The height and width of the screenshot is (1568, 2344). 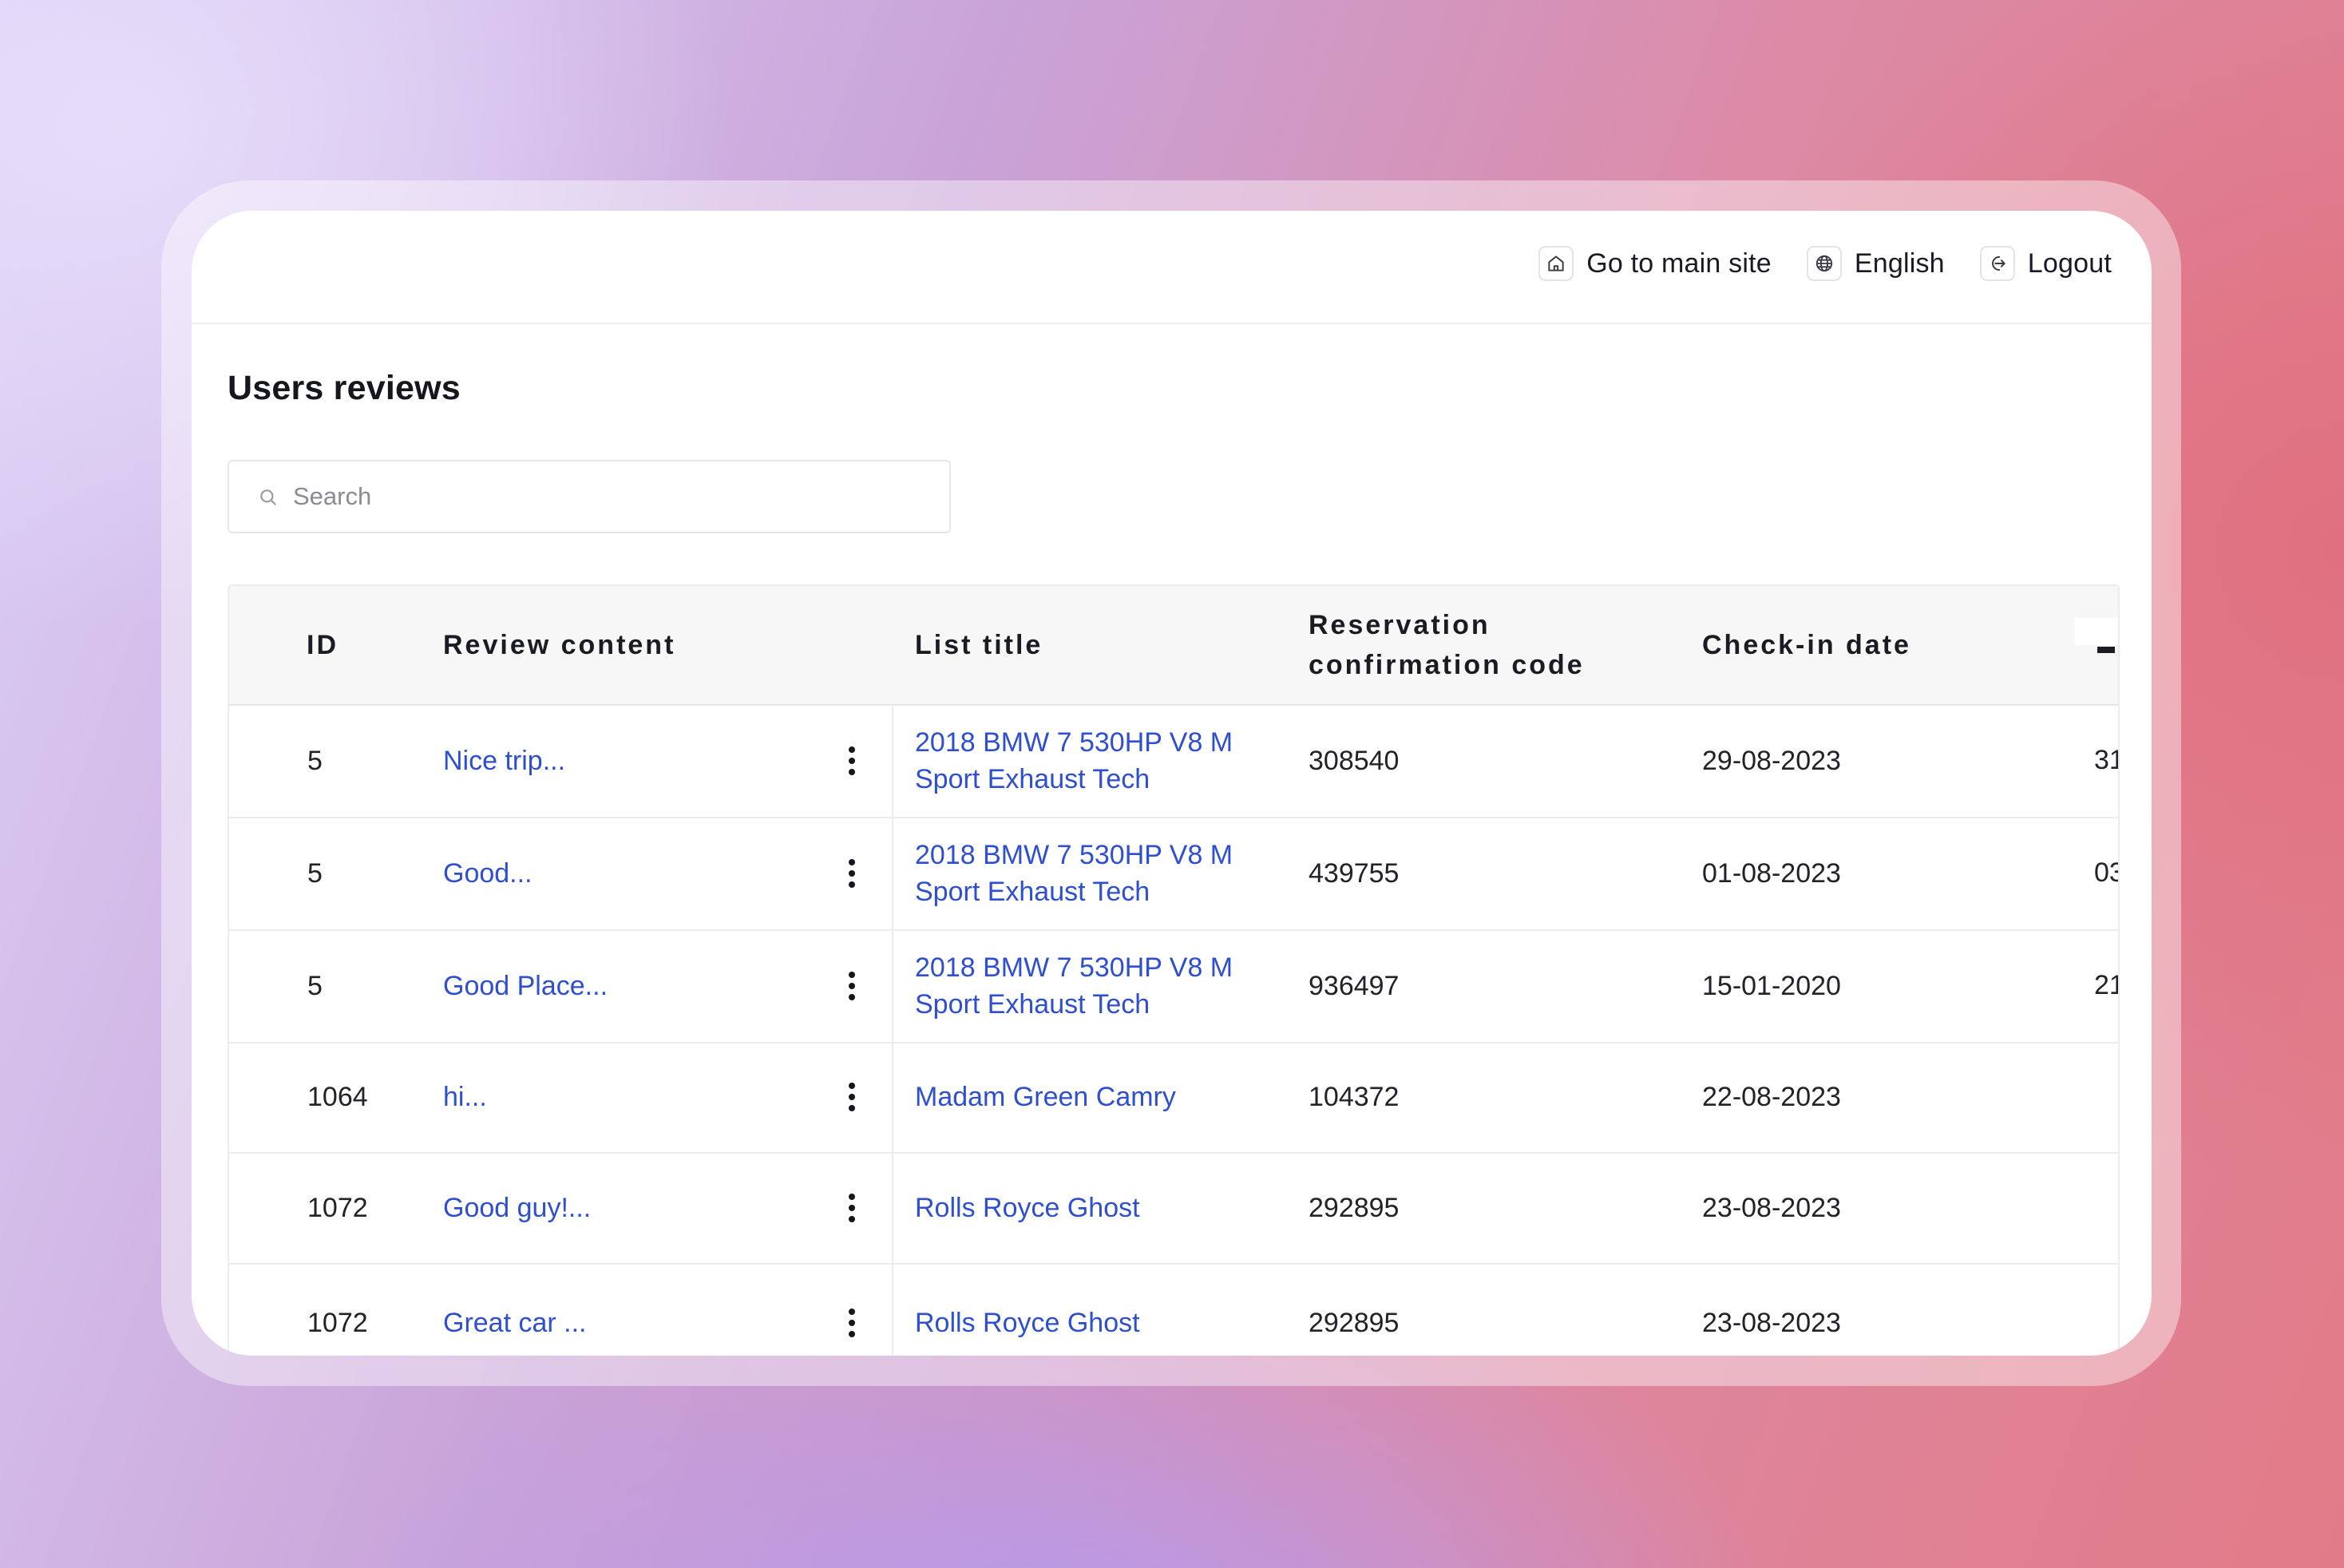 I want to click on top-bar: Go to main site English Logout, so click(x=1172, y=267).